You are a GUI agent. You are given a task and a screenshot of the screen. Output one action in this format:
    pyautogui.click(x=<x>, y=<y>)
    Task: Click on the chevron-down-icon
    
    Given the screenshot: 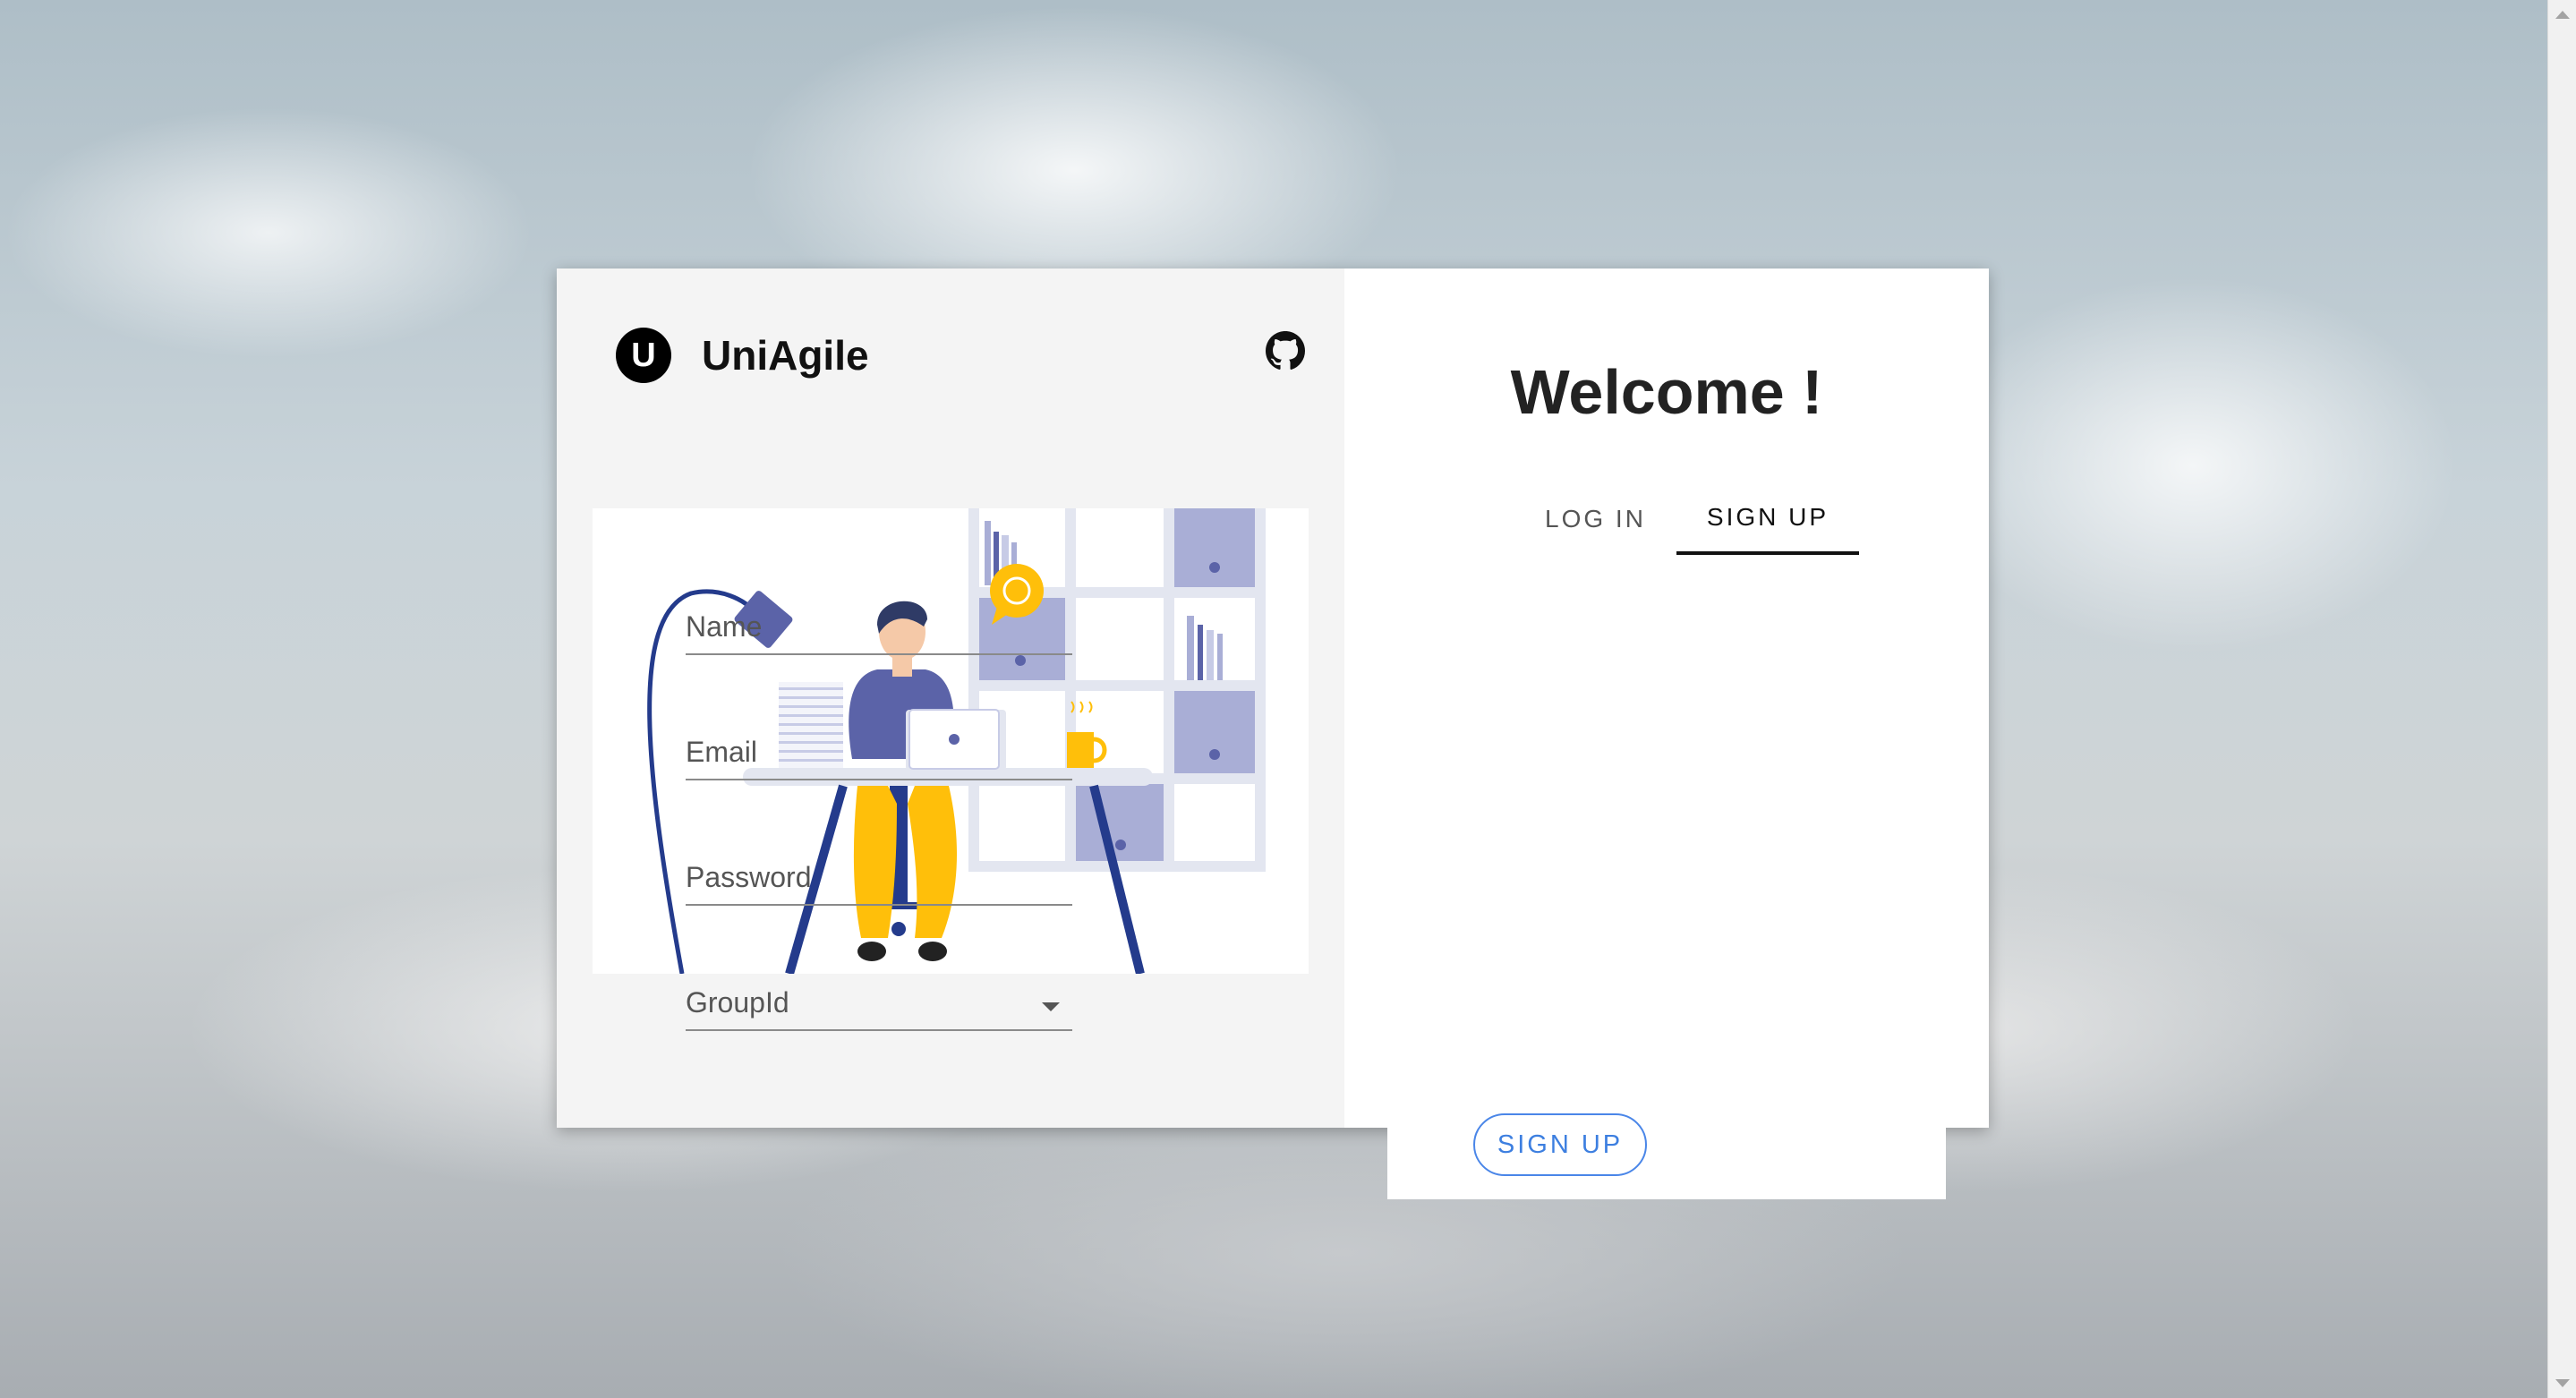 What is the action you would take?
    pyautogui.click(x=1051, y=1006)
    